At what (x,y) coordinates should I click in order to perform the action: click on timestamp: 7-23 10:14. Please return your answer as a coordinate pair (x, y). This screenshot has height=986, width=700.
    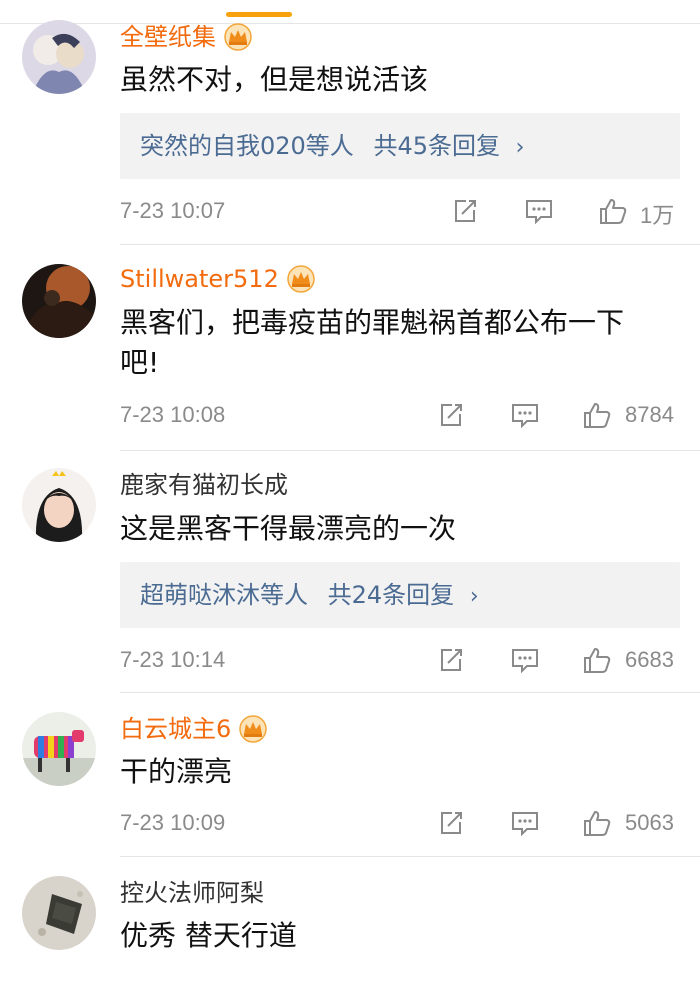
    Looking at the image, I should click on (173, 659).